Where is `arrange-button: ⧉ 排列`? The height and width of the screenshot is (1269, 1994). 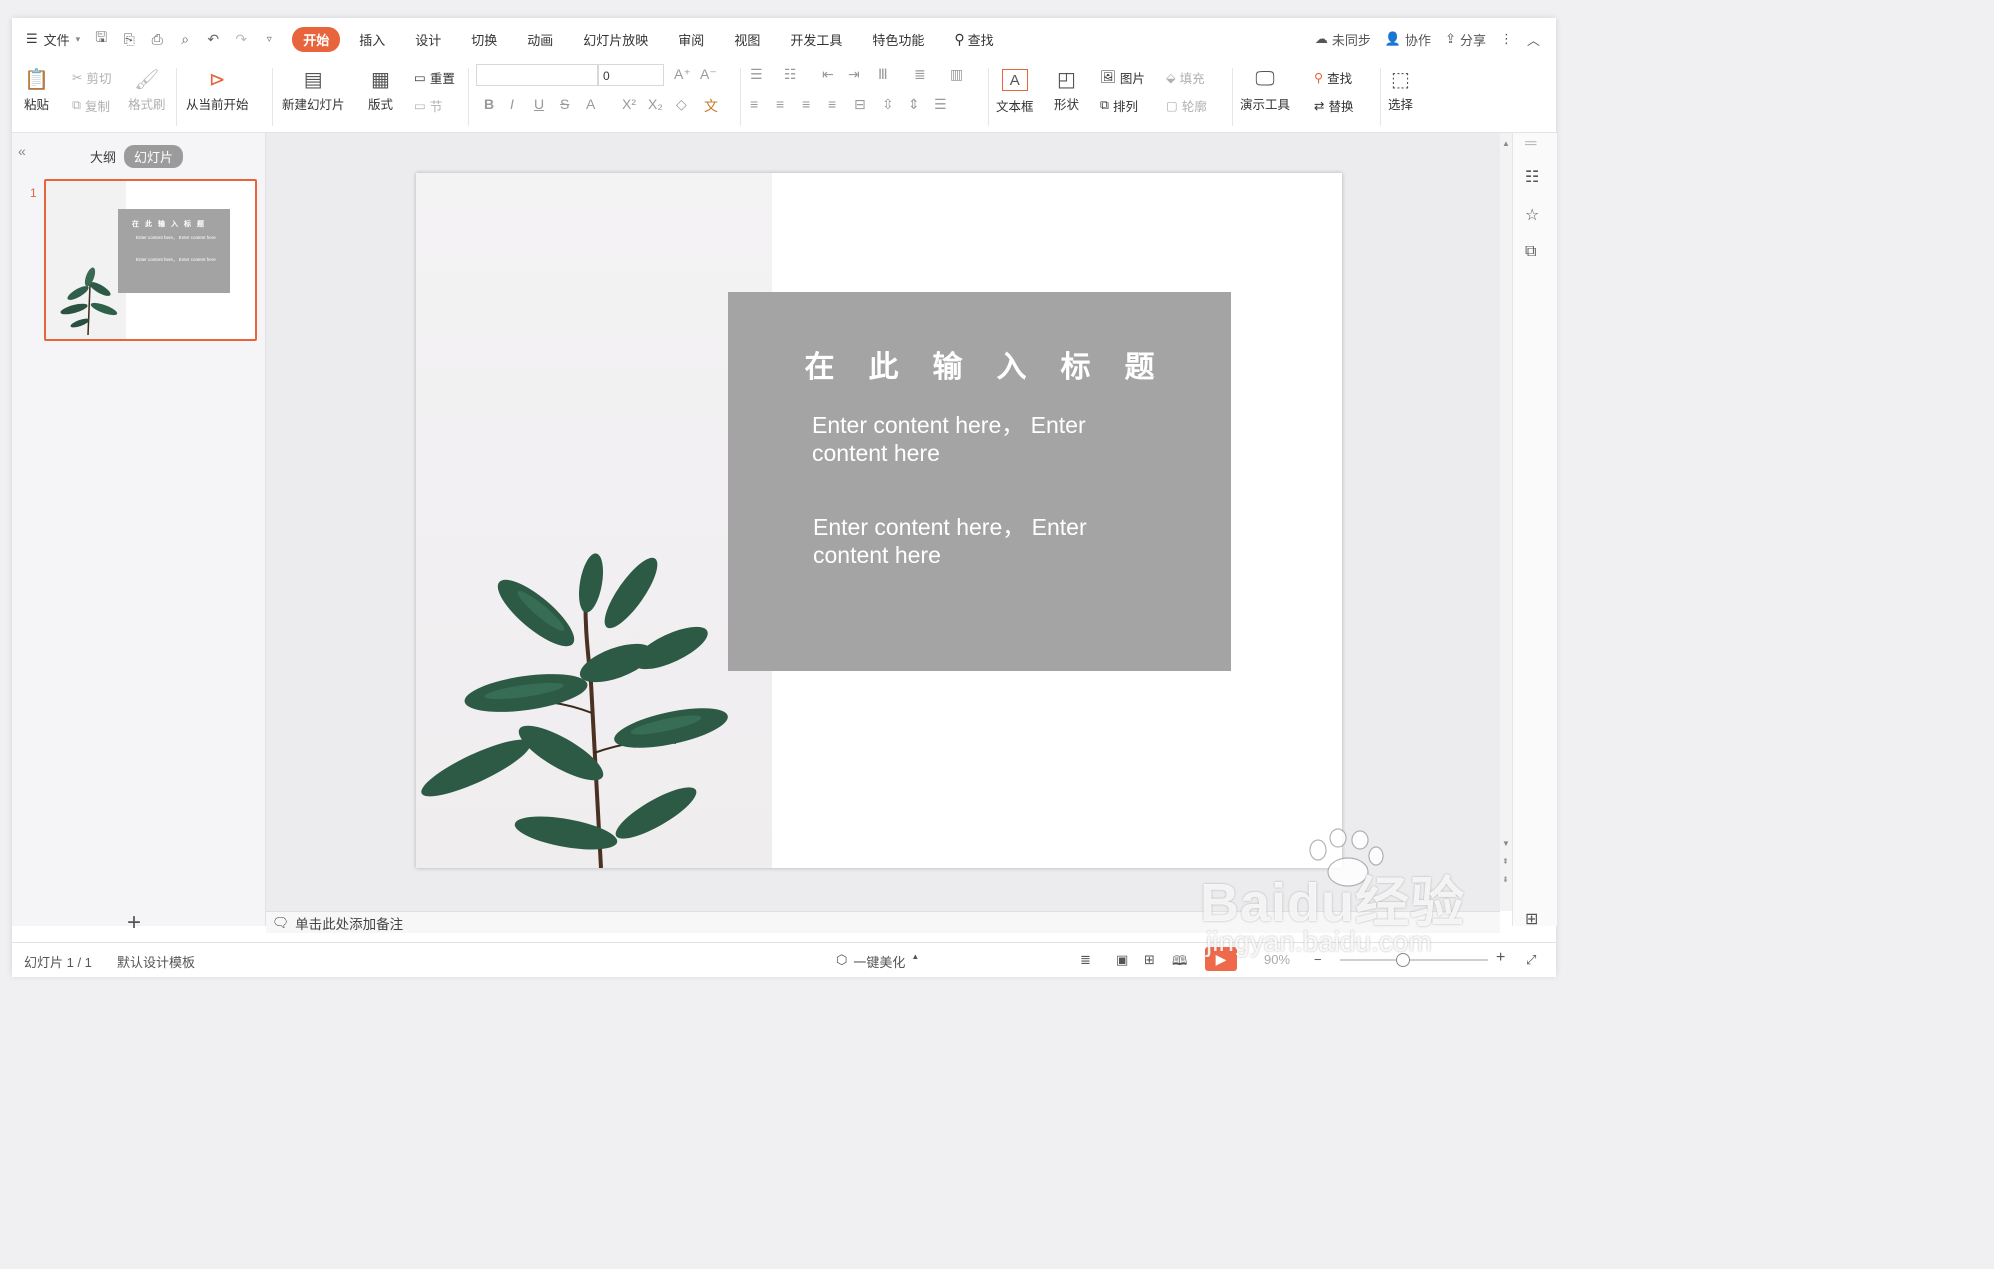 arrange-button: ⧉ 排列 is located at coordinates (1119, 105).